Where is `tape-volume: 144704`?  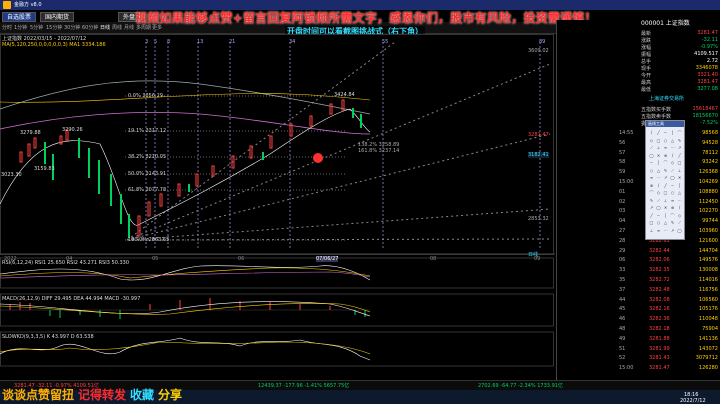
tape-volume: 144704 is located at coordinates (708, 250).